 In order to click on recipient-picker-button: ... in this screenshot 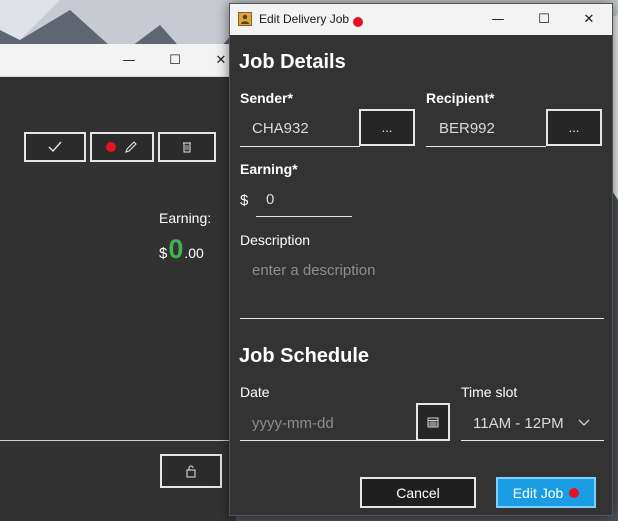, I will do `click(574, 127)`.